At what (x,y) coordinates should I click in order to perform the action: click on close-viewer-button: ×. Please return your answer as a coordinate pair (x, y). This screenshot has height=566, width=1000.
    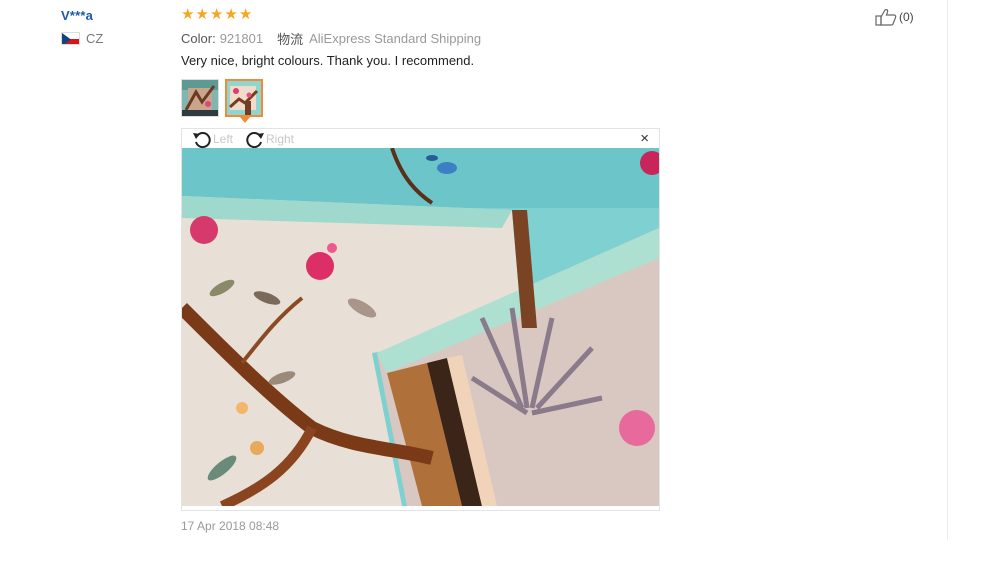
    Looking at the image, I should click on (644, 138).